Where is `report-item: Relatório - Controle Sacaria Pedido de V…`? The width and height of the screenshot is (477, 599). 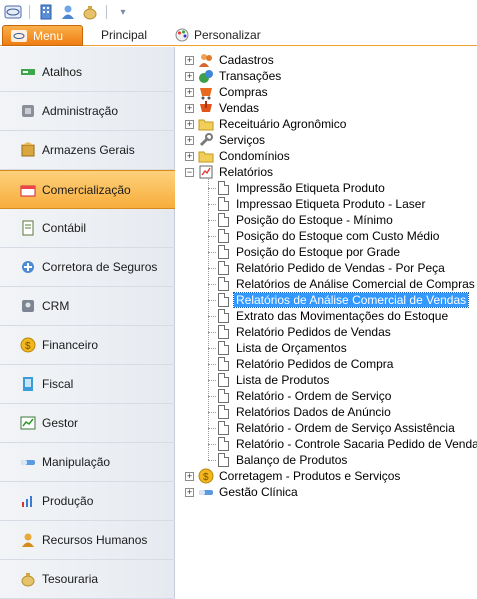 report-item: Relatório - Controle Sacaria Pedido de V… is located at coordinates (347, 444).